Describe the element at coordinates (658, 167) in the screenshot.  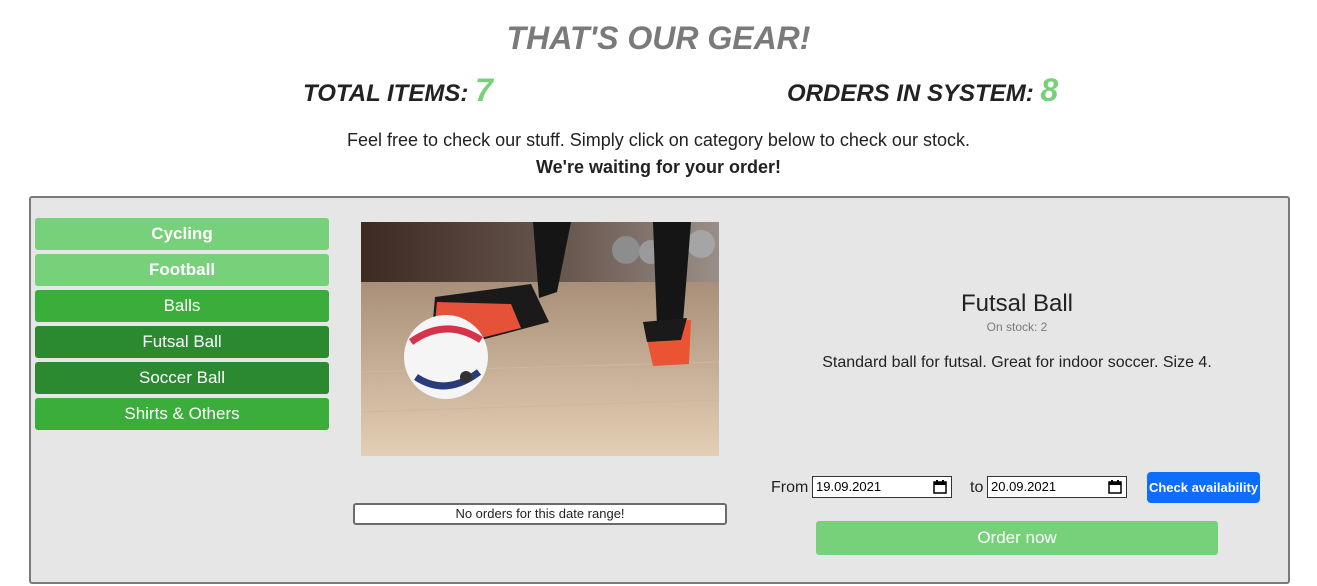
I see `intro-callout: We're waiting for your order!` at that location.